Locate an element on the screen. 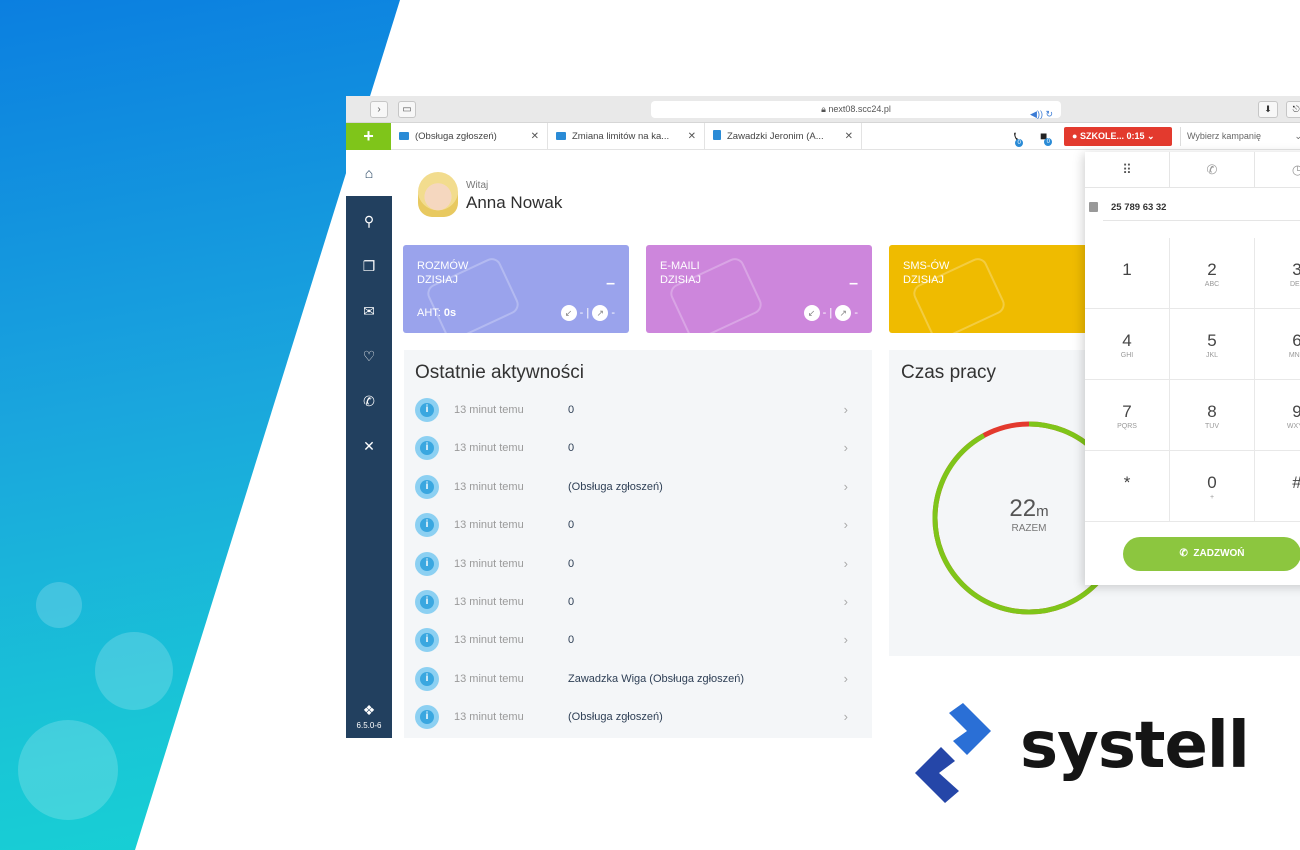  chevron-down-icon: ⌄ is located at coordinates (1297, 136).